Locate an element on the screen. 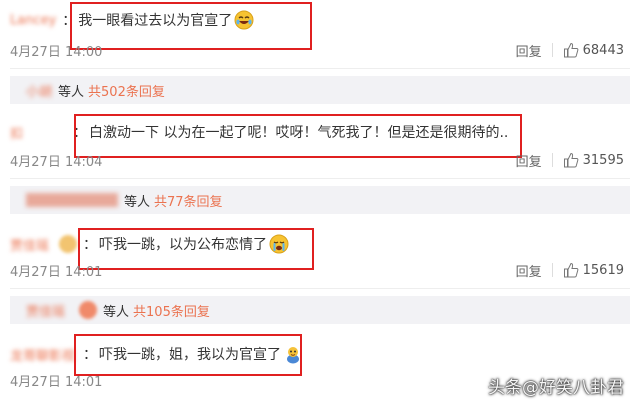 This screenshot has width=640, height=404. comment-1-reply-button: 回复 is located at coordinates (529, 50).